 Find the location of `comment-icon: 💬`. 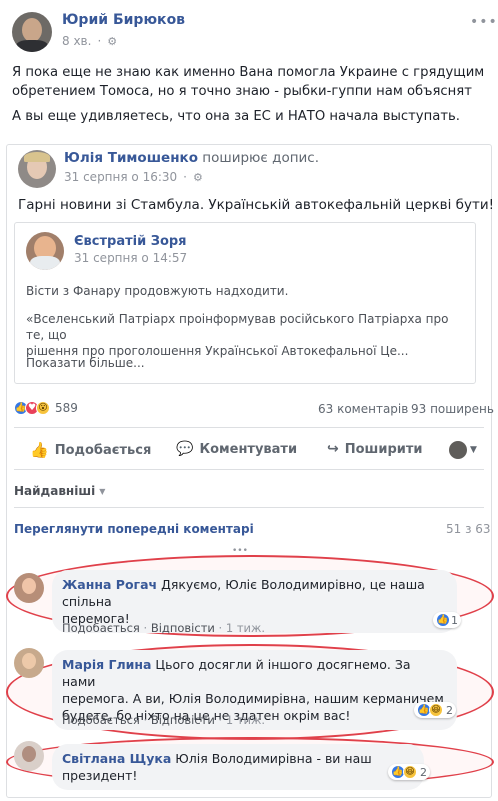

comment-icon: 💬 is located at coordinates (185, 449).